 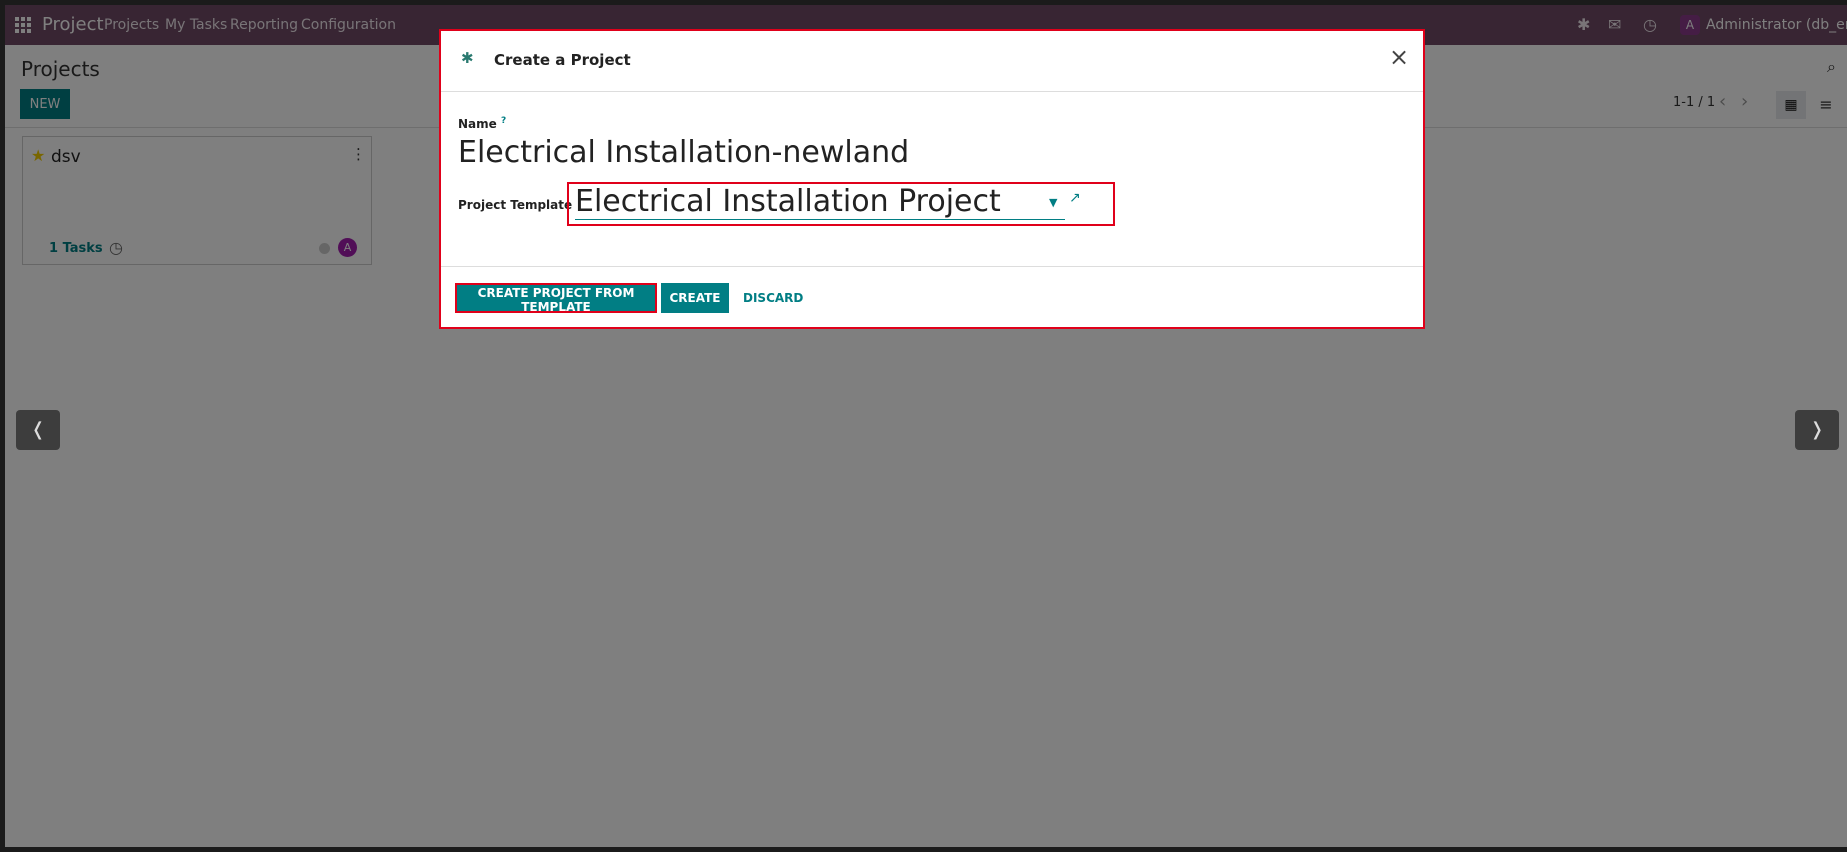 What do you see at coordinates (1817, 430) in the screenshot?
I see `next-arrow-icon: ❭` at bounding box center [1817, 430].